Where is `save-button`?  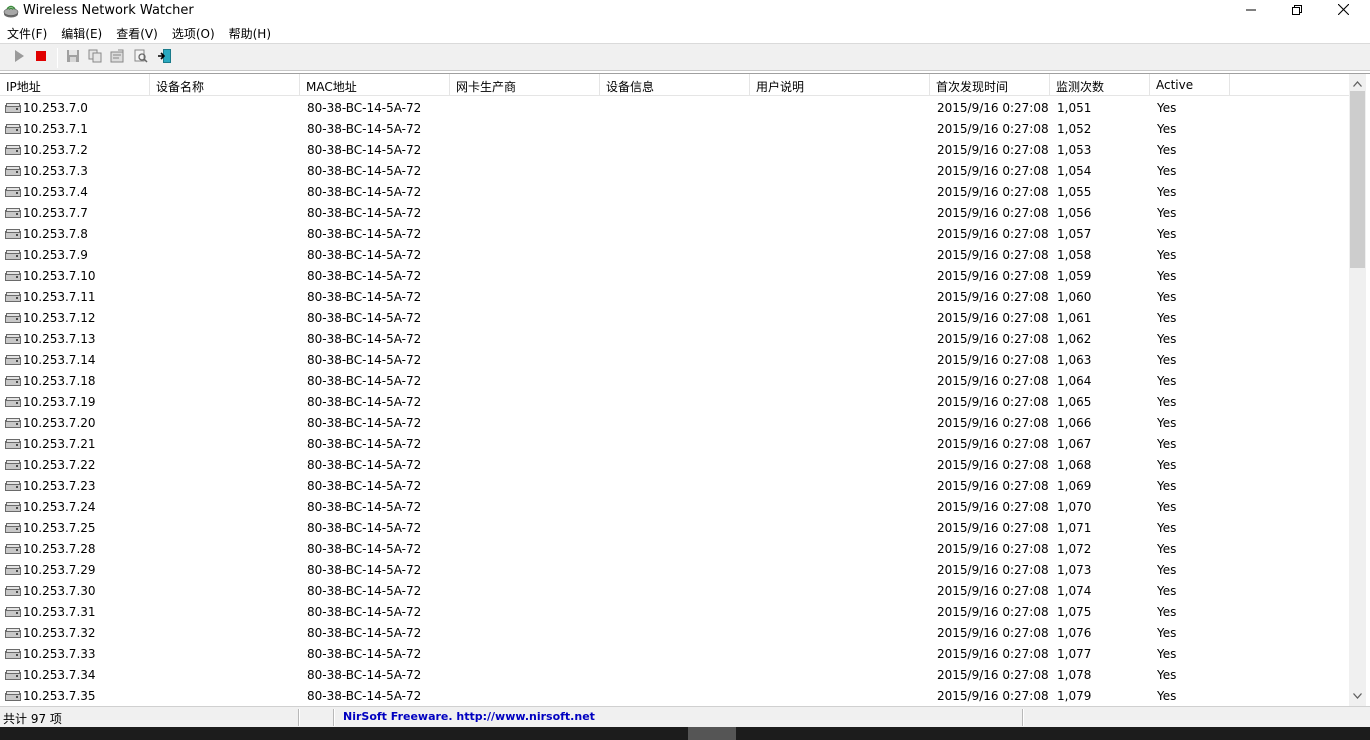 save-button is located at coordinates (73, 57).